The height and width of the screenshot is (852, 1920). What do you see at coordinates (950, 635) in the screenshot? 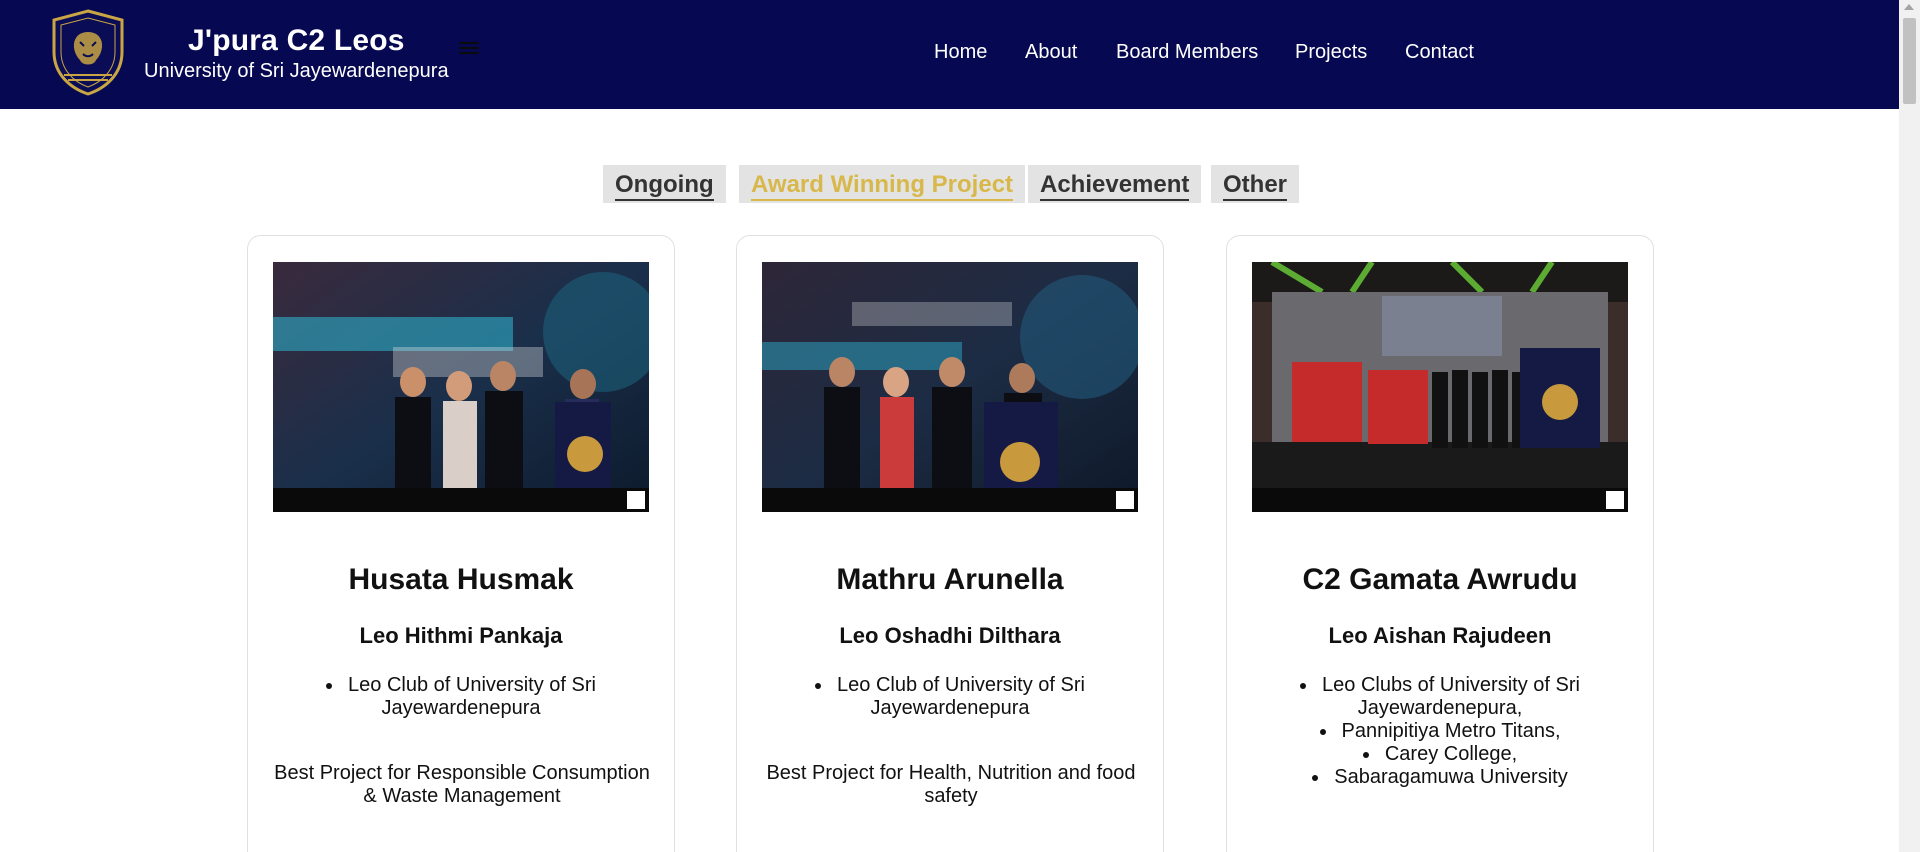
I see `project-leader: Leo Oshadhi Dilthara` at bounding box center [950, 635].